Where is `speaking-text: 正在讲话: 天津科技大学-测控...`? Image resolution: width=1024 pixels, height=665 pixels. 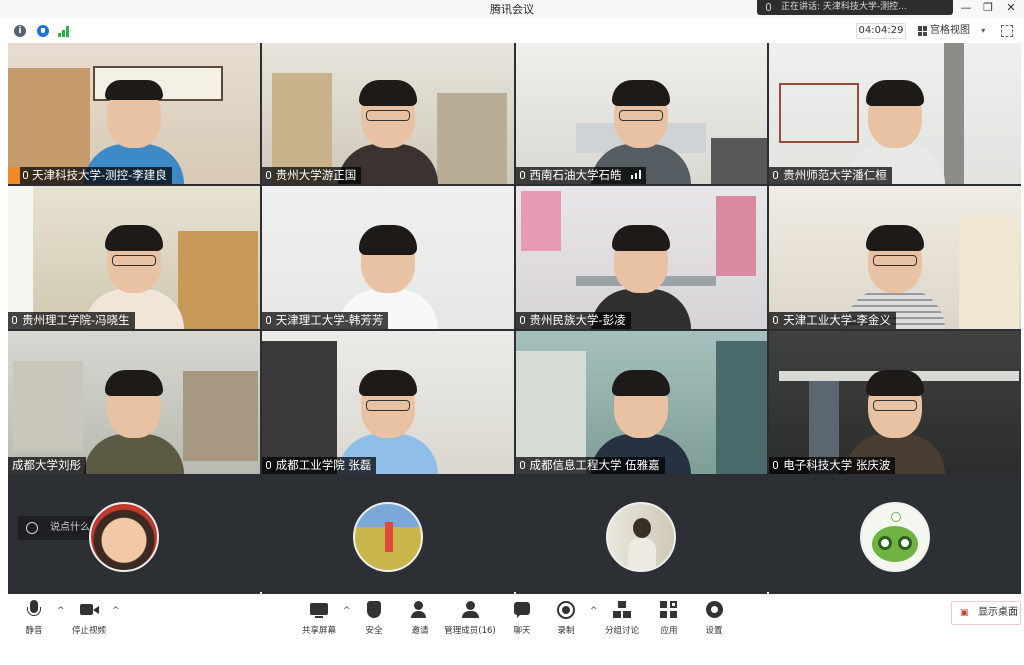 speaking-text: 正在讲话: 天津科技大学-测控... is located at coordinates (844, 7).